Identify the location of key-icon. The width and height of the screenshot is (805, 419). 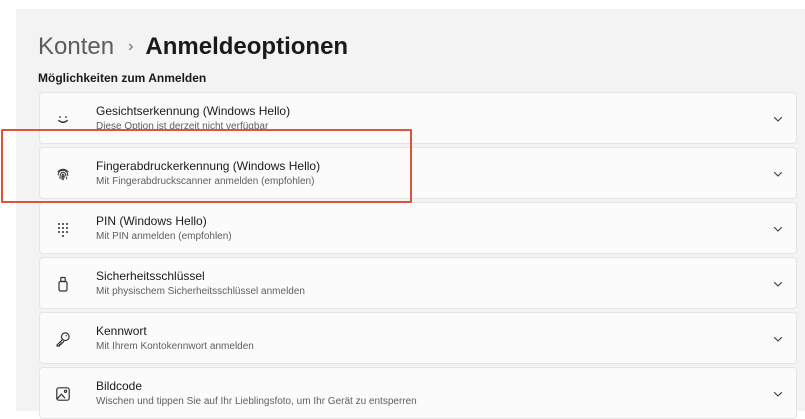
(63, 339).